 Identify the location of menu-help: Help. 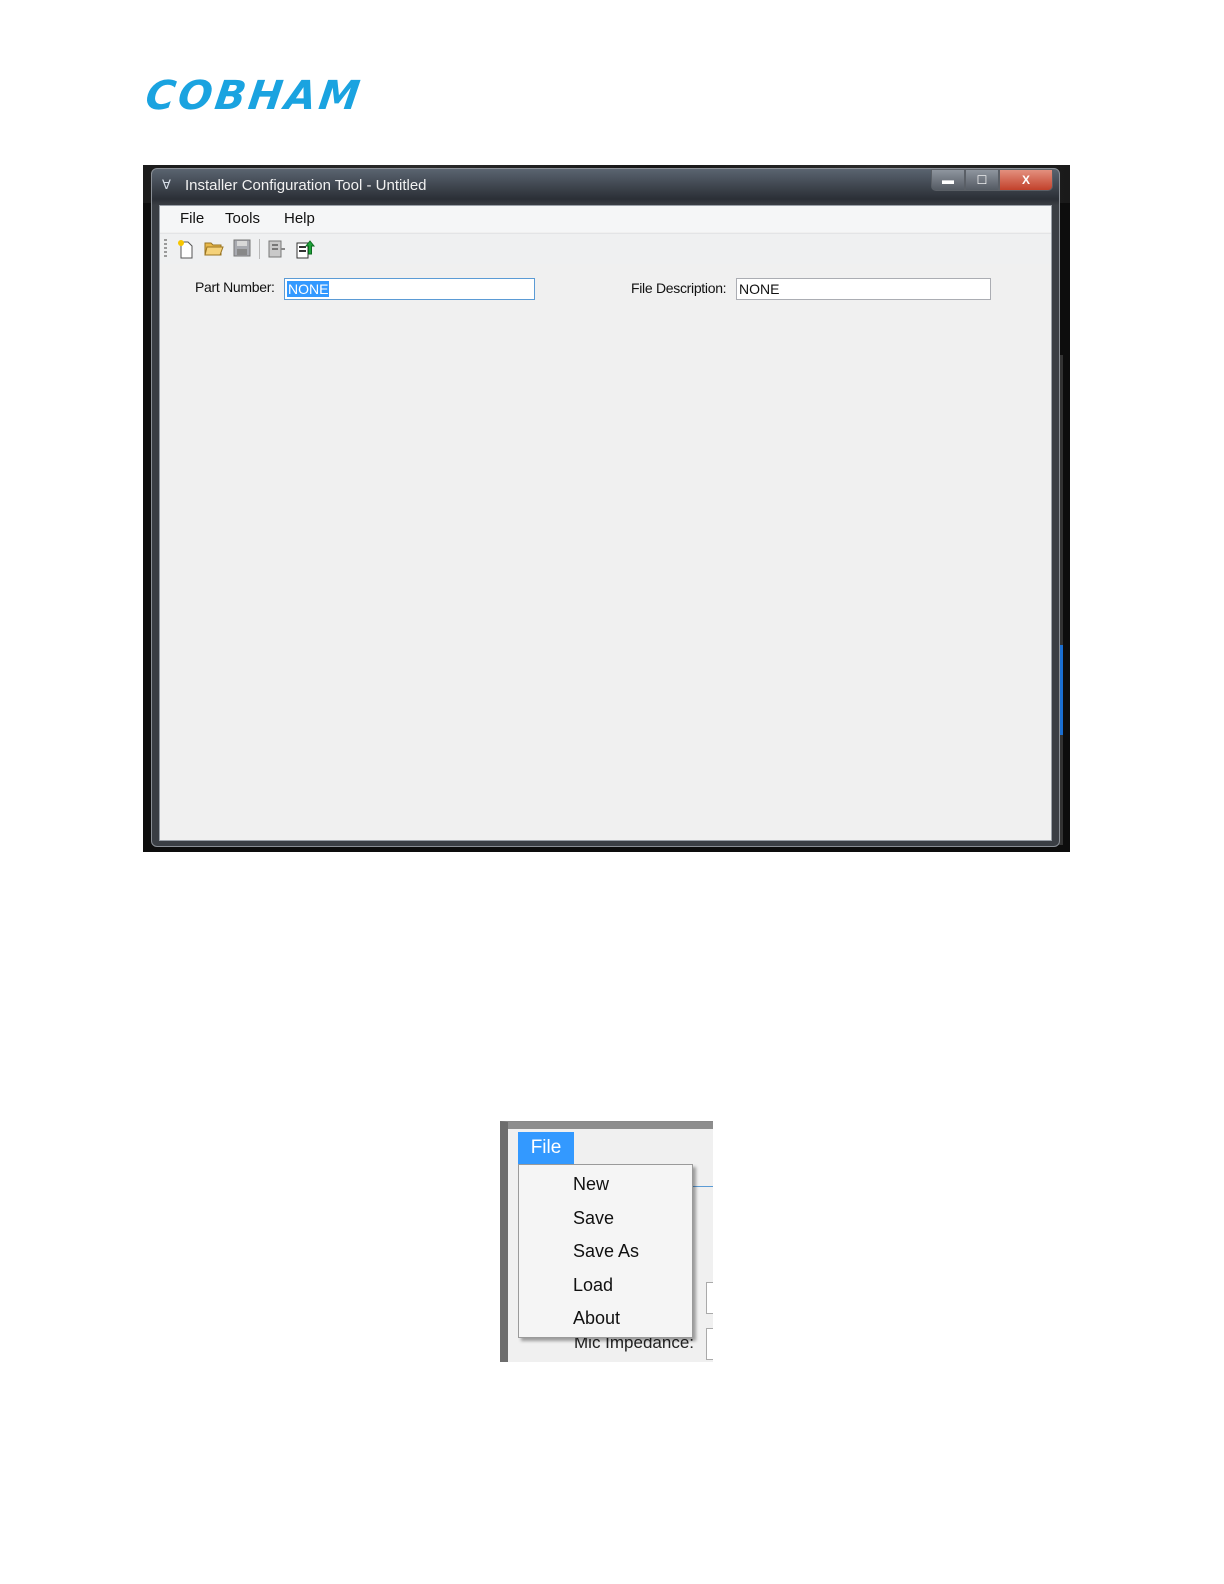
(299, 219).